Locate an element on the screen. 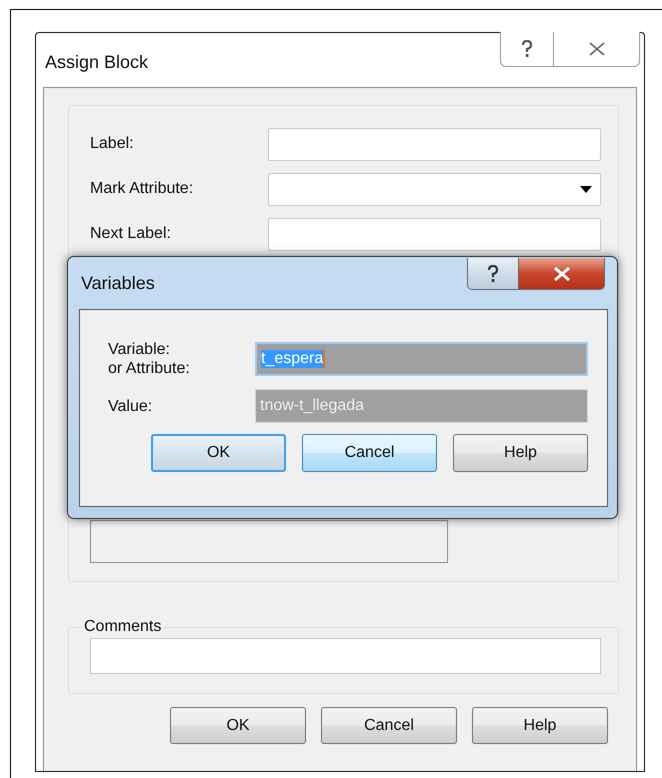 The height and width of the screenshot is (778, 662). field-label: Next Label: is located at coordinates (131, 234).